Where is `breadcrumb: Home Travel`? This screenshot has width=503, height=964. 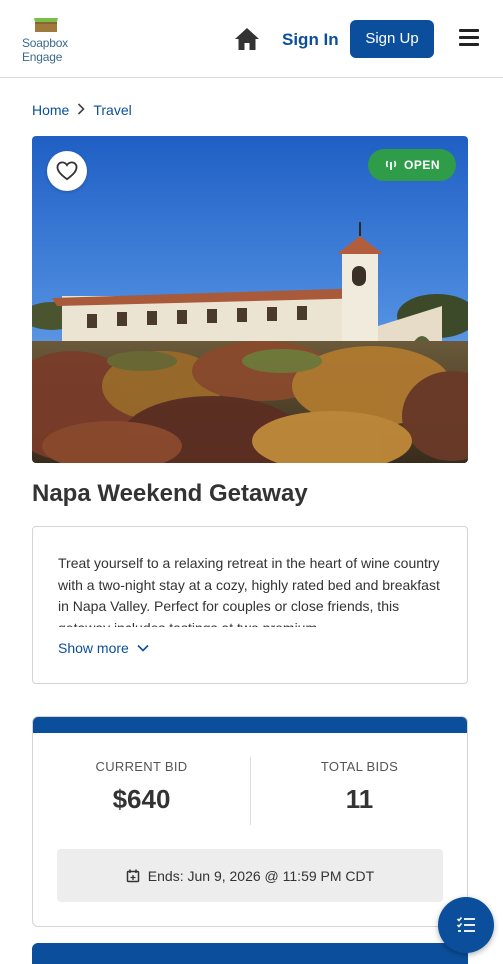
breadcrumb: Home Travel is located at coordinates (82, 110).